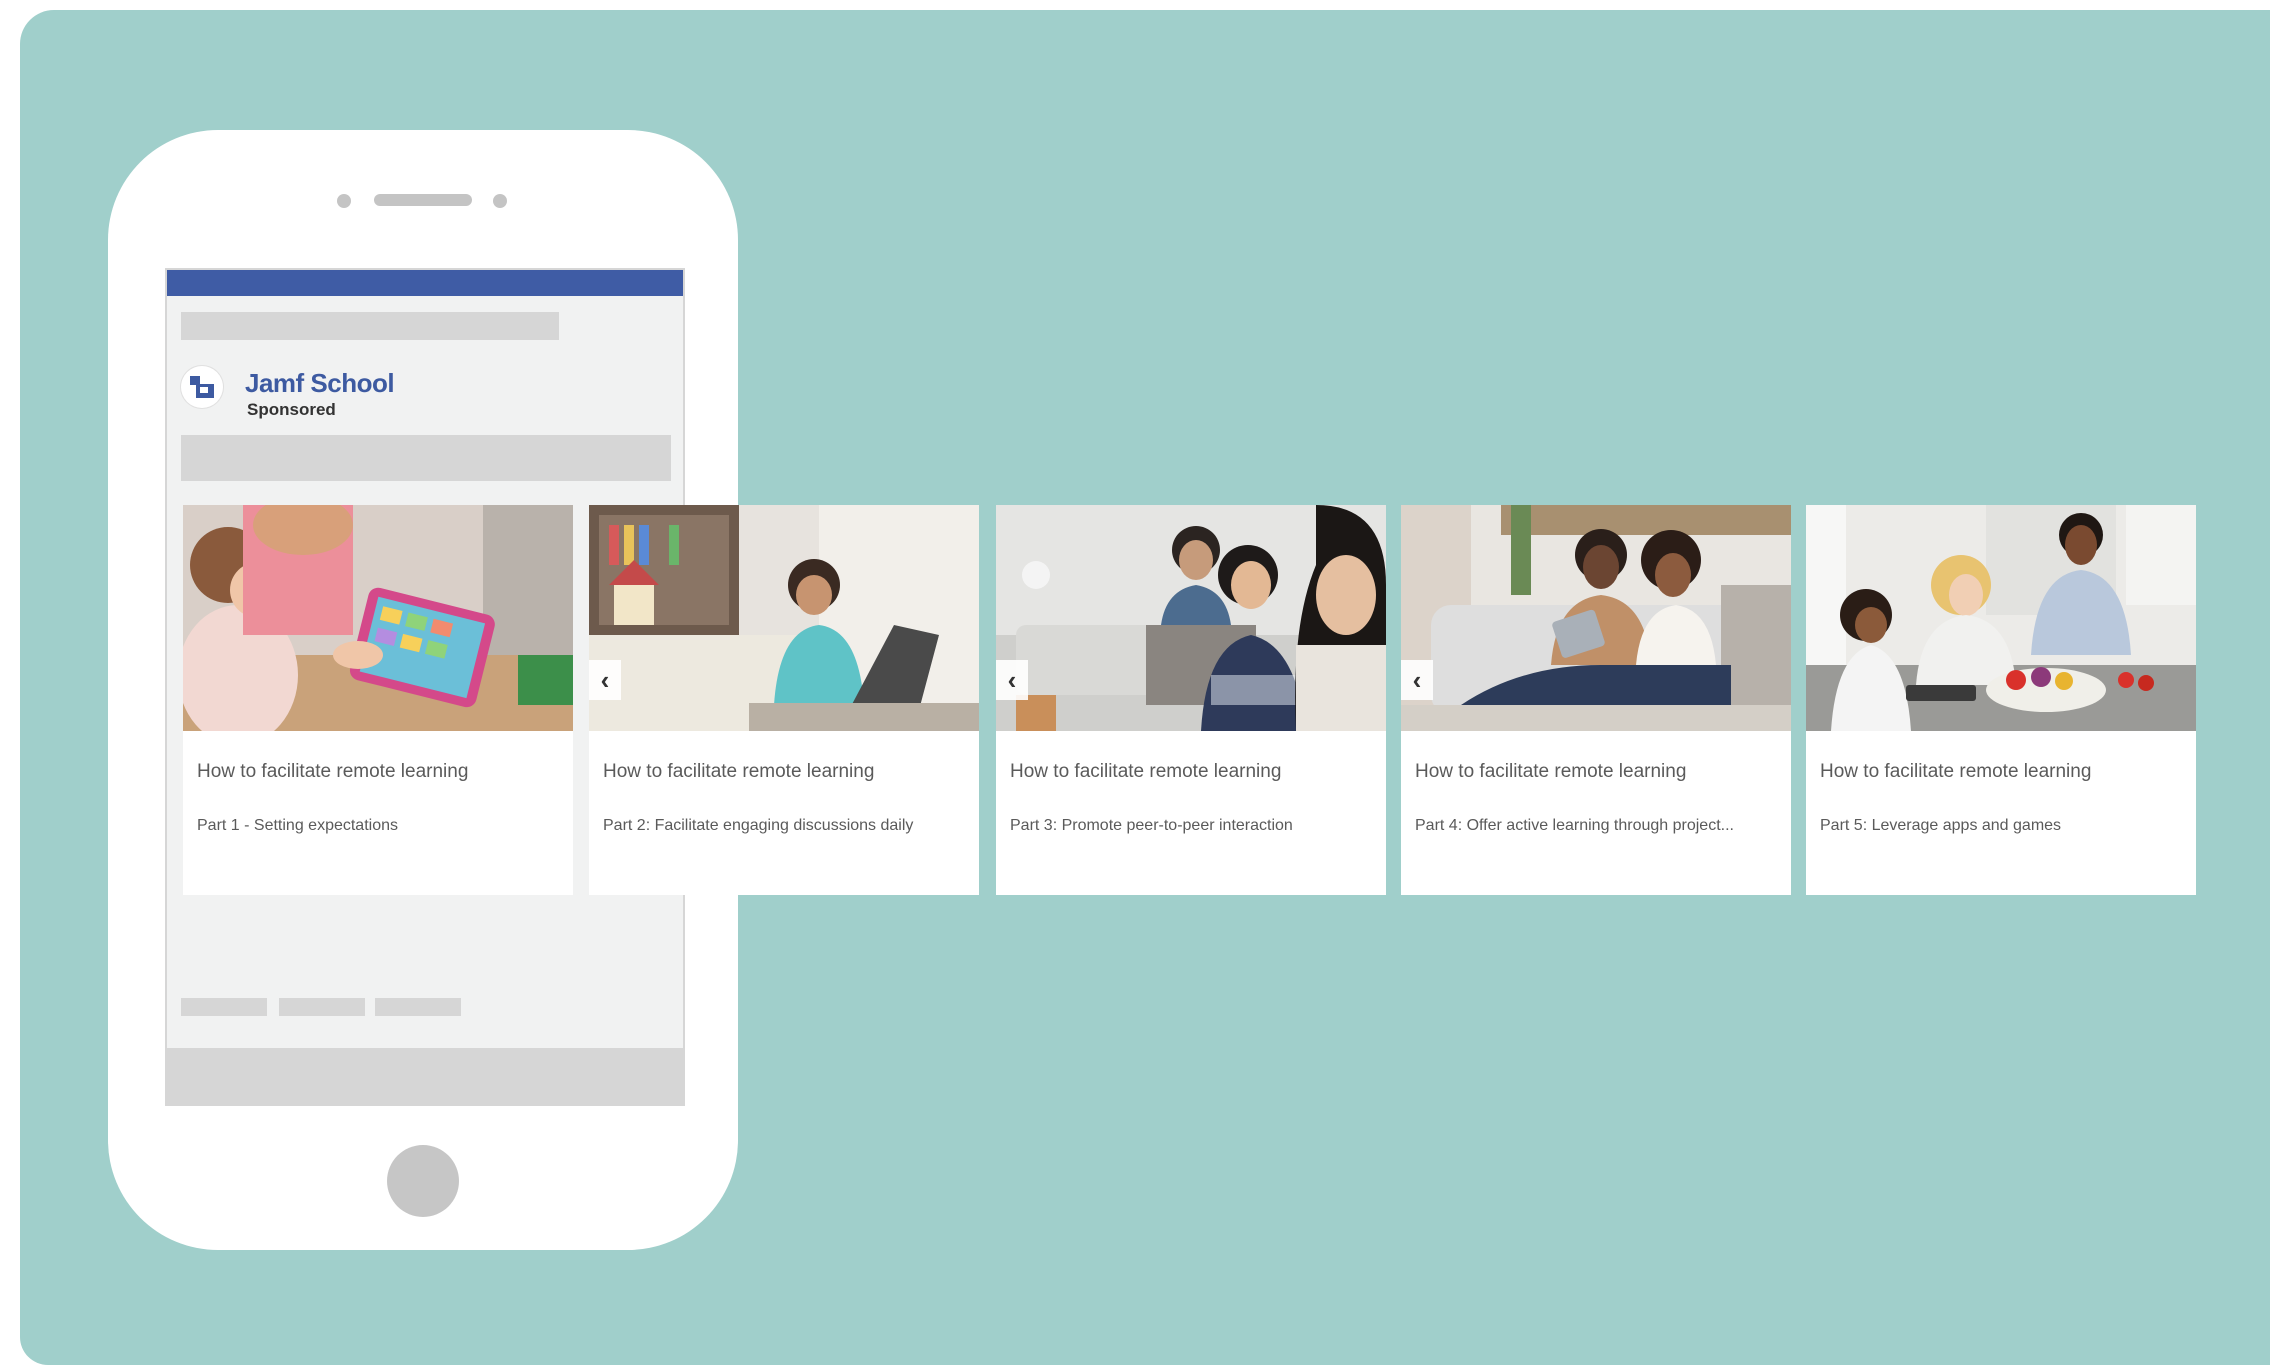  What do you see at coordinates (425, 283) in the screenshot?
I see `facebook-header-bar` at bounding box center [425, 283].